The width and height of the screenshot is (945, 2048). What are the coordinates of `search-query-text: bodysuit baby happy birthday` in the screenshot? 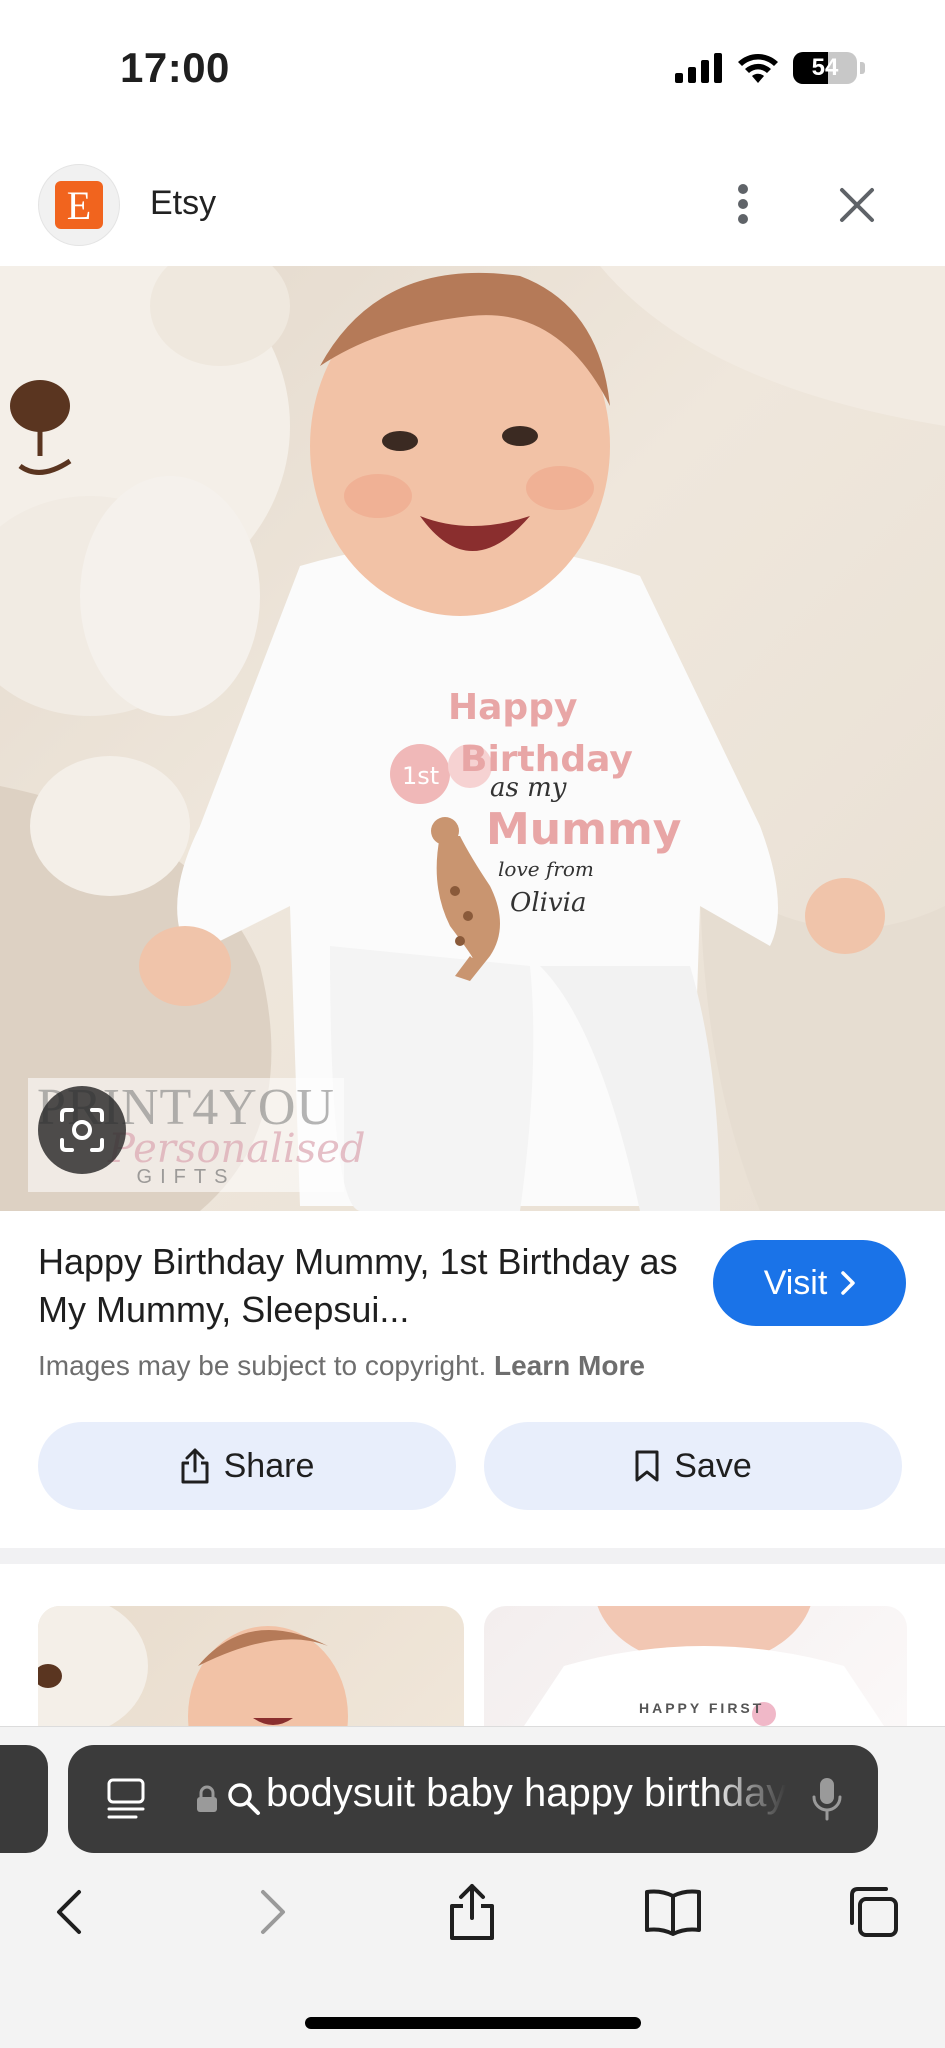 It's located at (526, 1793).